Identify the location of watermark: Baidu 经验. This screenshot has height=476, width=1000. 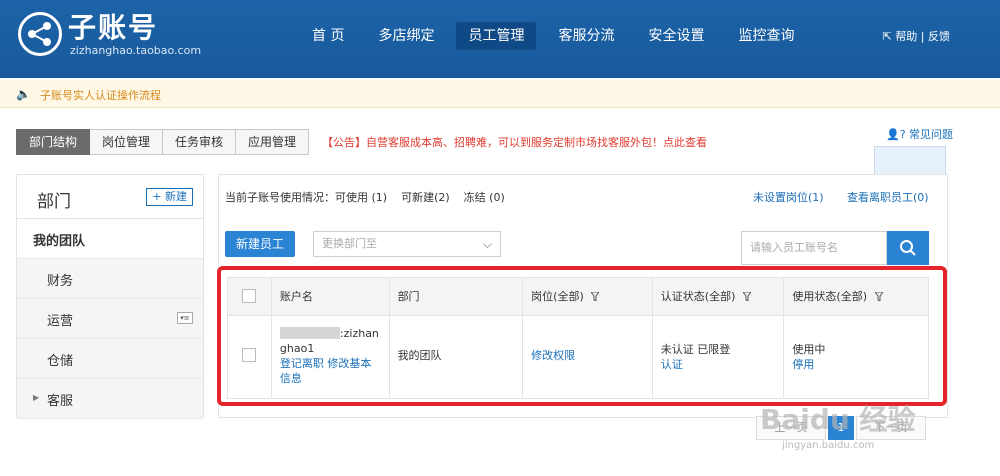
(838, 419).